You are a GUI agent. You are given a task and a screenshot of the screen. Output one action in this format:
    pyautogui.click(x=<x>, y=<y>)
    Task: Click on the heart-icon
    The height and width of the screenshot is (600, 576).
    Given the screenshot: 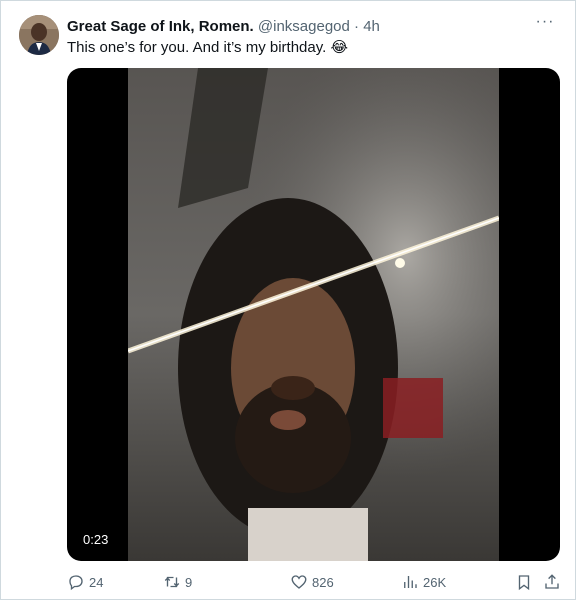 What is the action you would take?
    pyautogui.click(x=299, y=582)
    